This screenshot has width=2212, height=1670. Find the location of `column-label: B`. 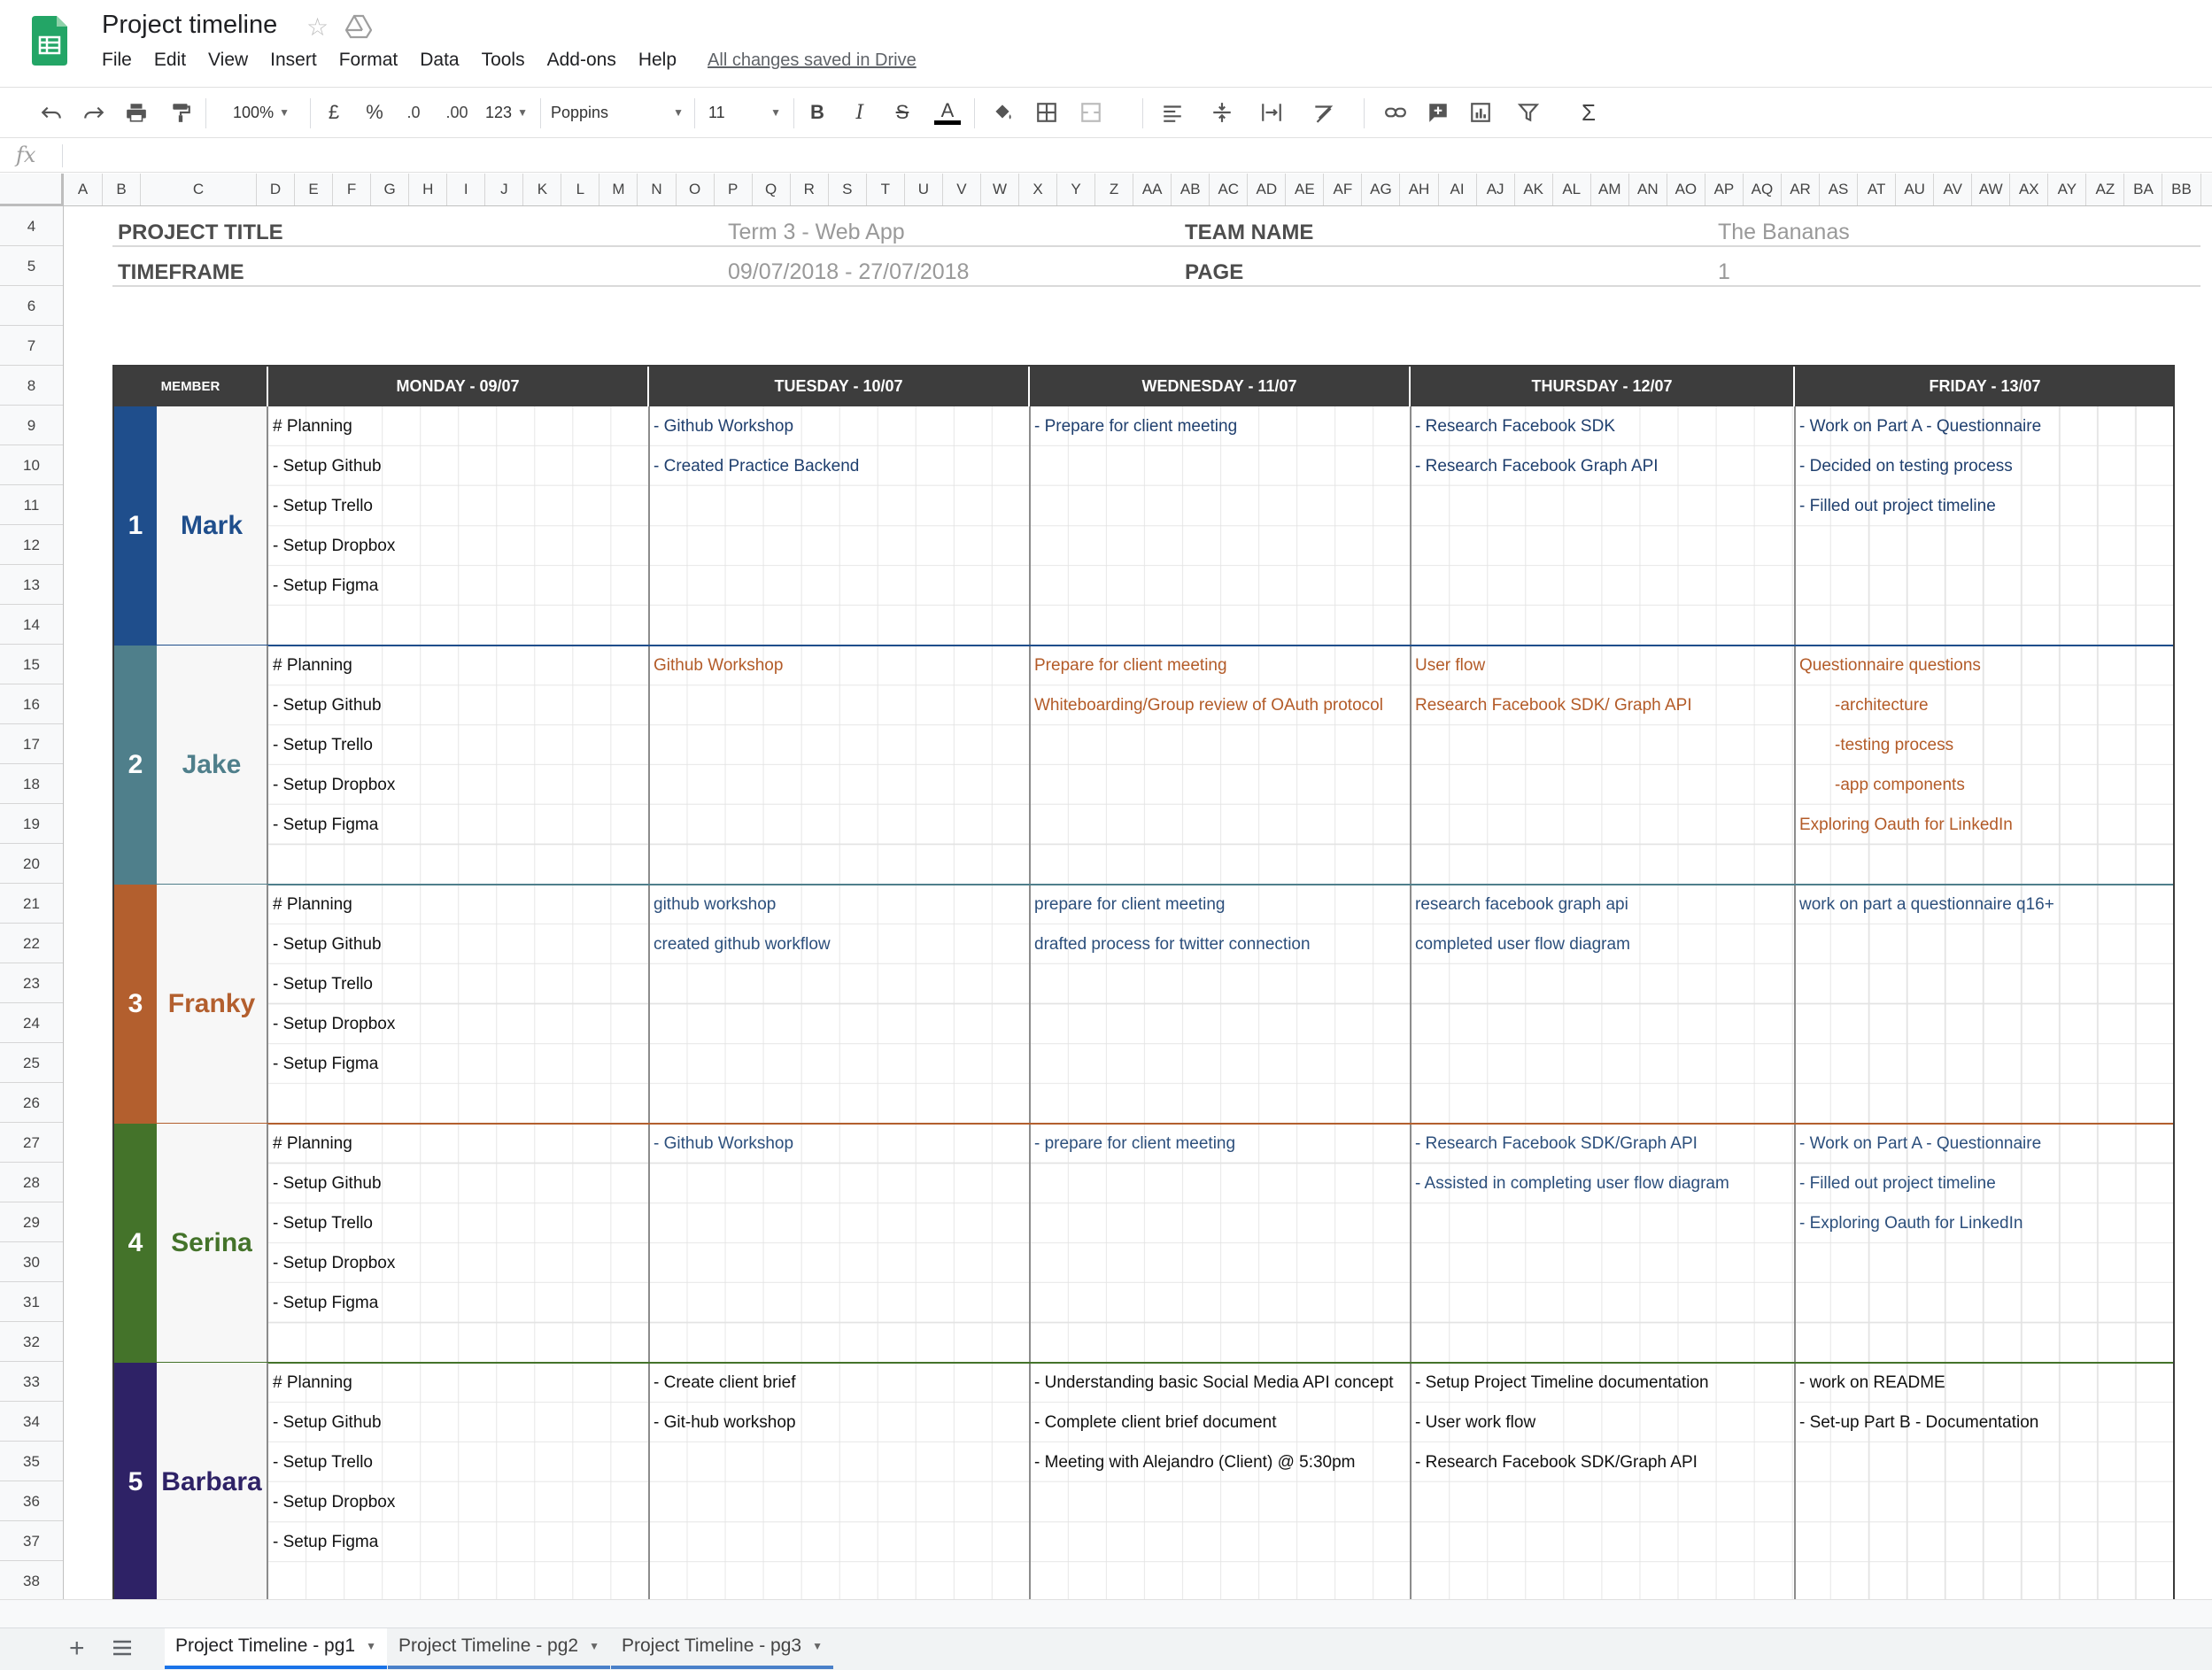

column-label: B is located at coordinates (122, 189).